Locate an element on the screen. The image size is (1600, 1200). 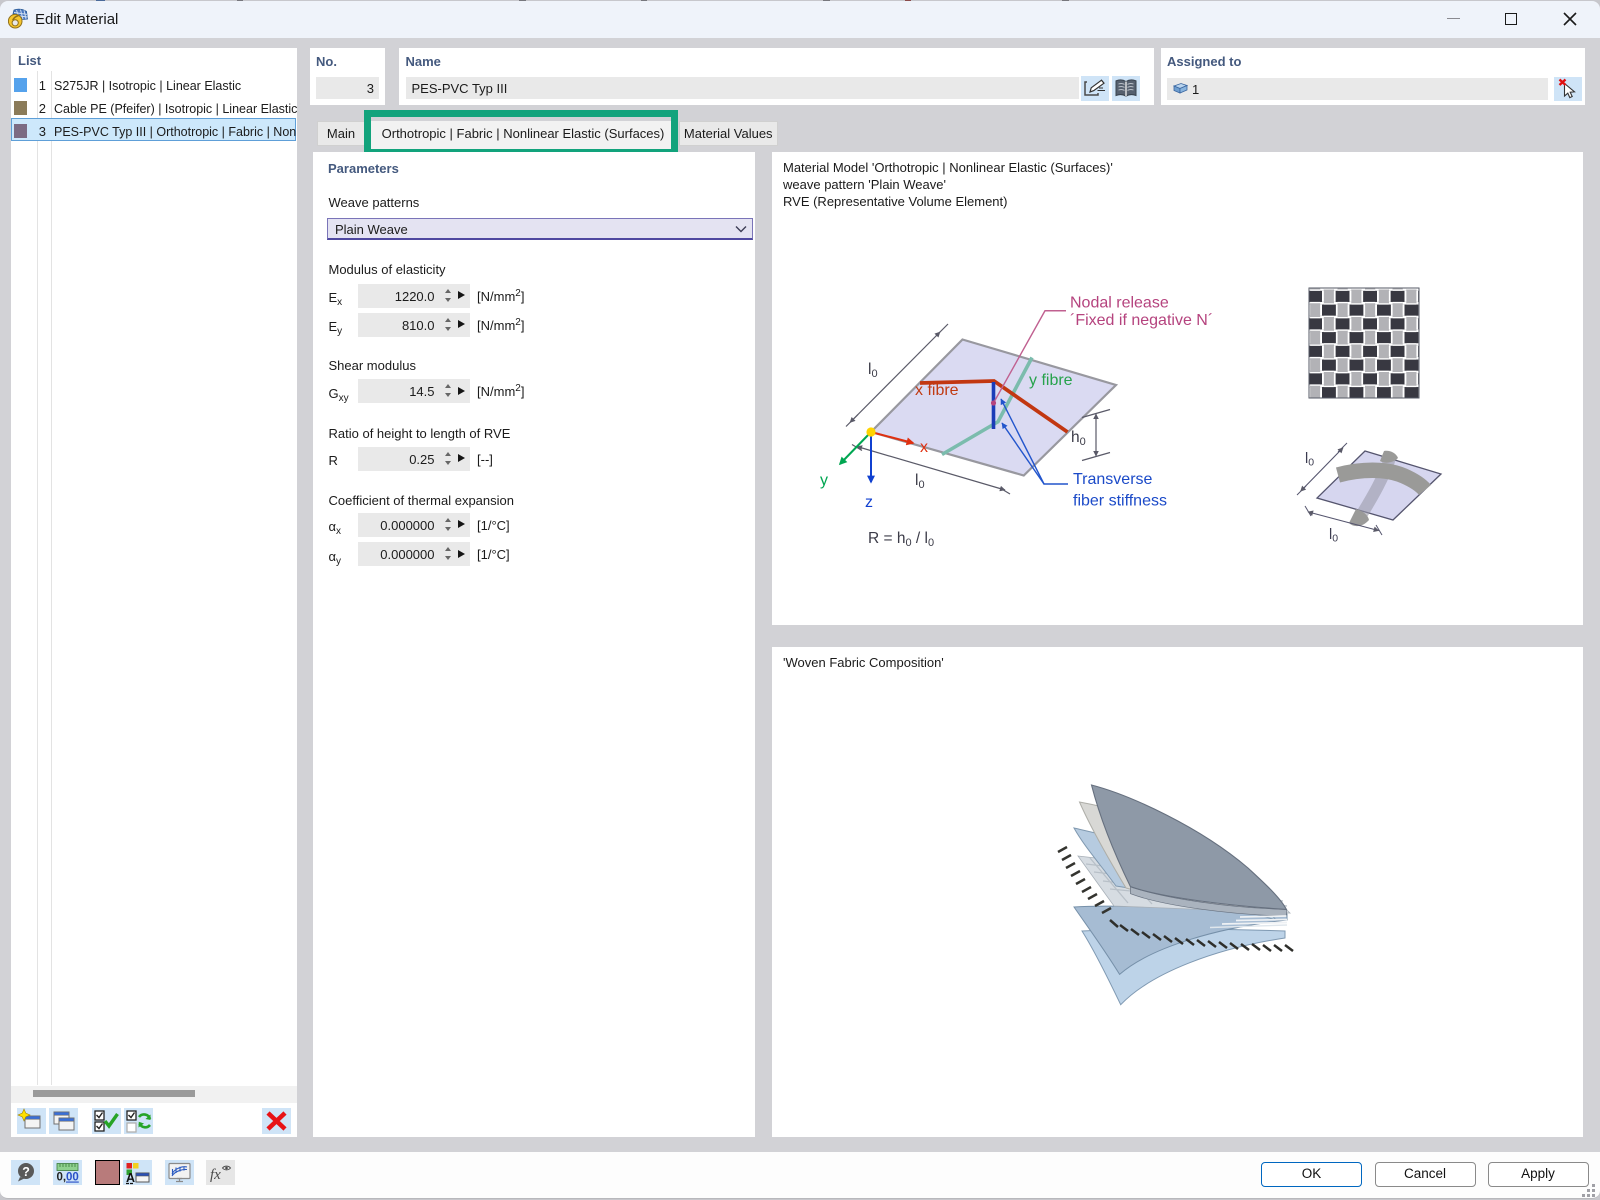
svg-text: 00 is located at coordinates (72, 1178).